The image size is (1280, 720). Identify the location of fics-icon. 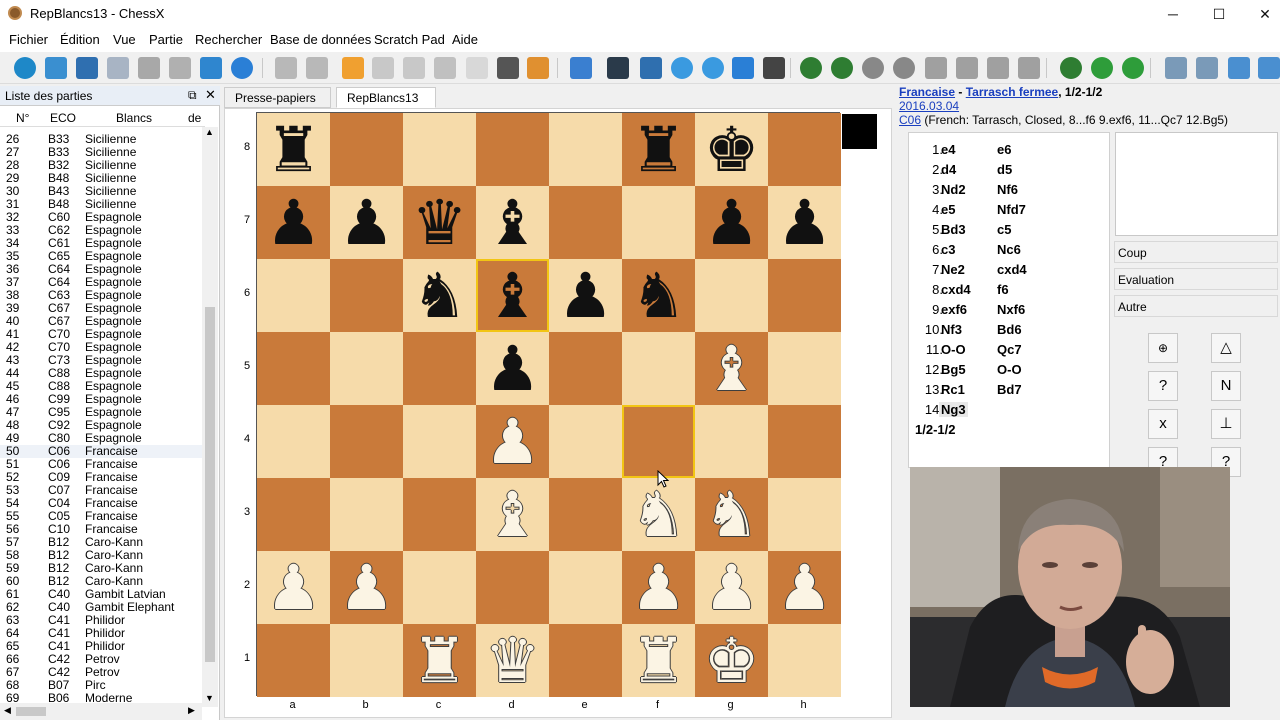
(87, 68).